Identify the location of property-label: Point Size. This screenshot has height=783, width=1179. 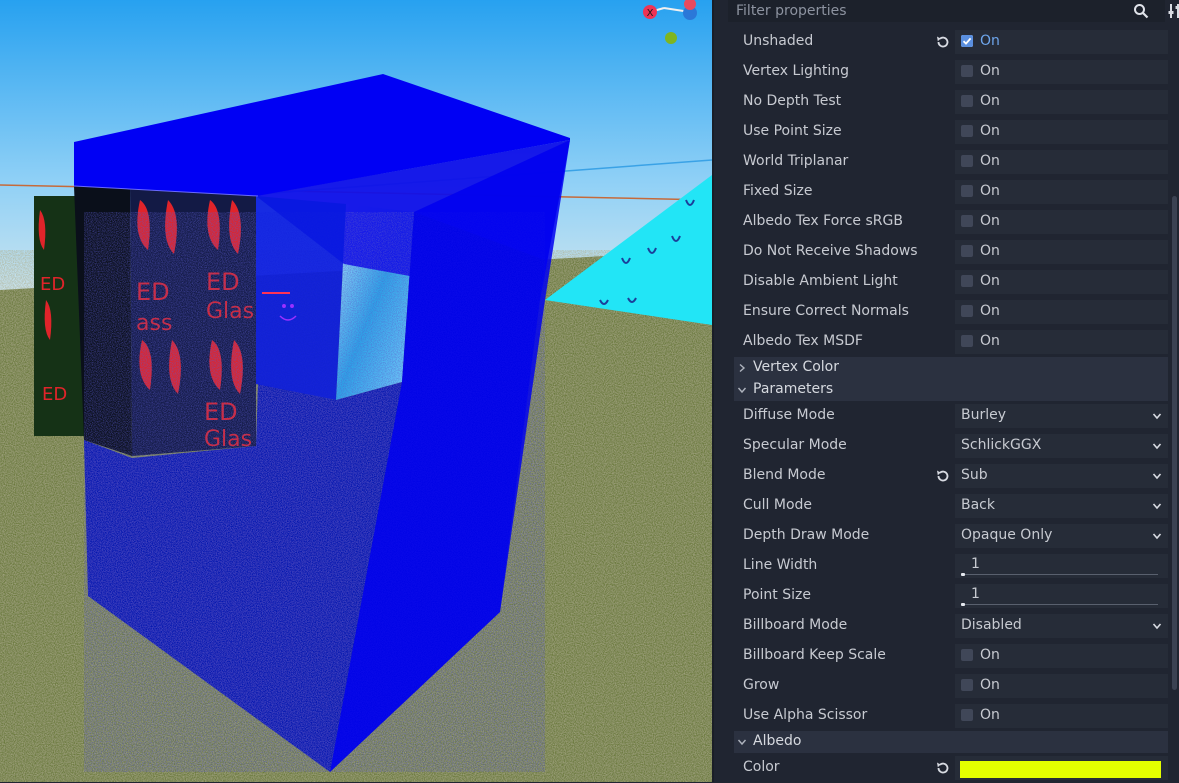
(777, 595).